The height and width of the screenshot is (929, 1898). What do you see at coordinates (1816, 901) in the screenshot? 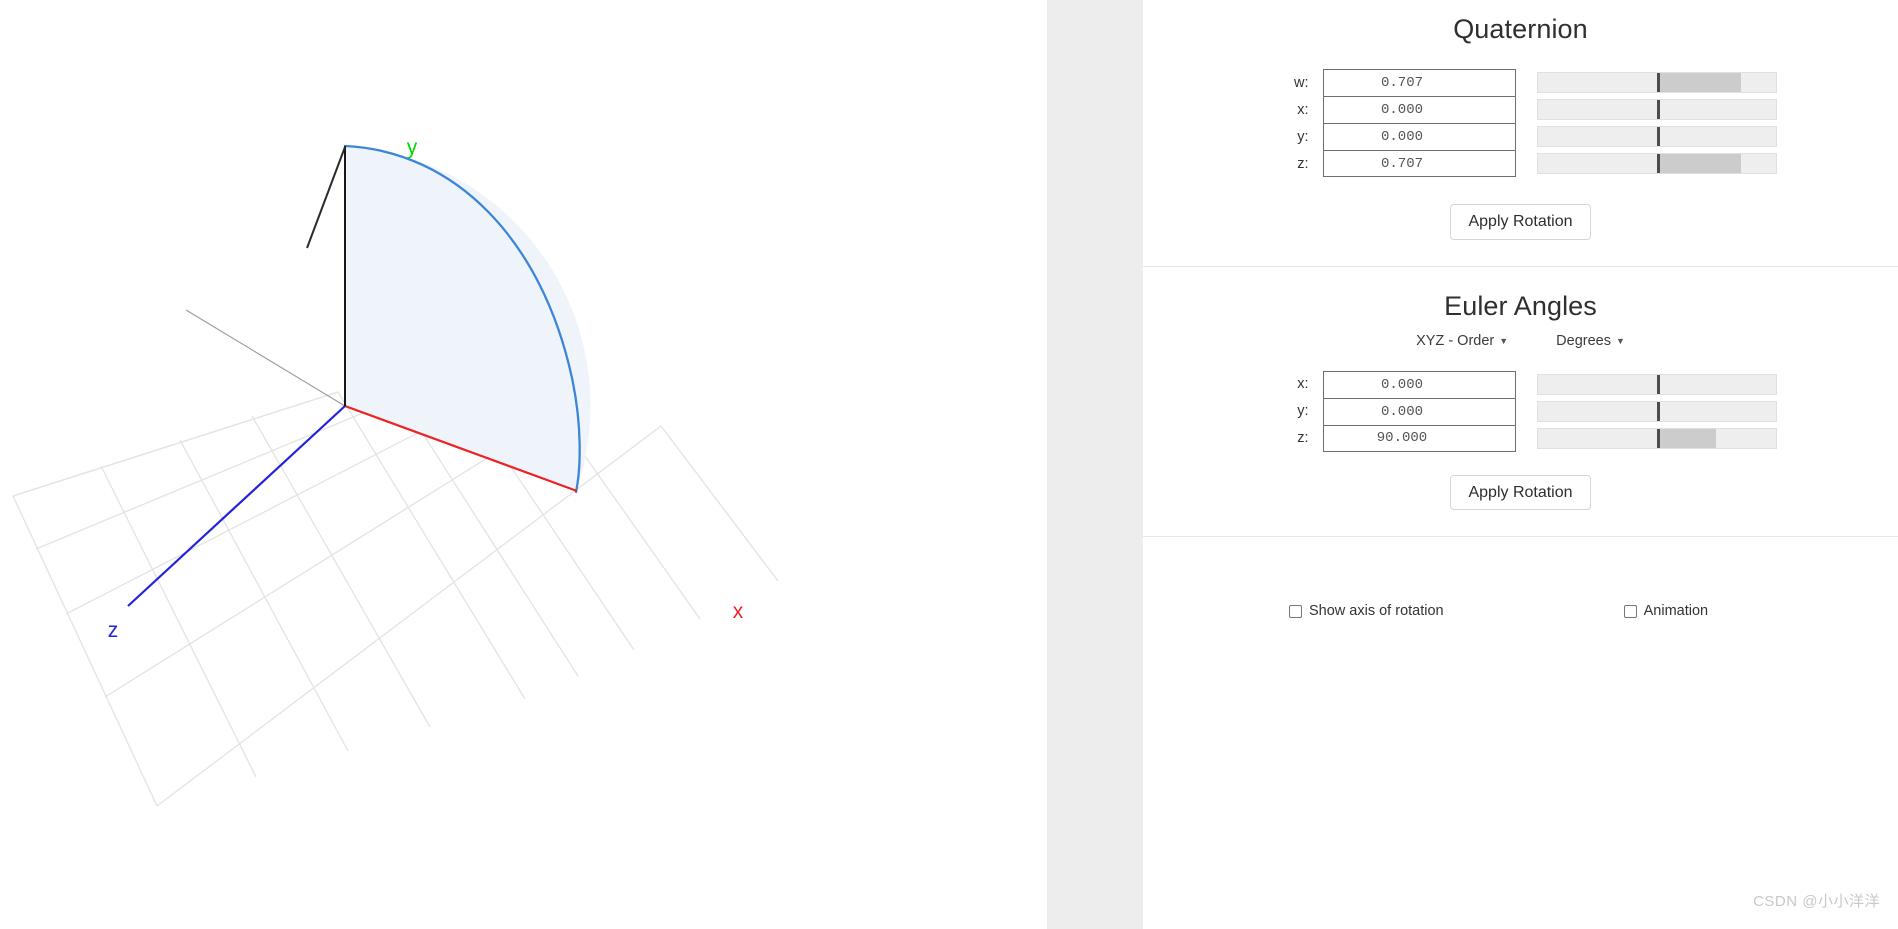
I see `csdn-watermark: CSDN @小小洋洋` at bounding box center [1816, 901].